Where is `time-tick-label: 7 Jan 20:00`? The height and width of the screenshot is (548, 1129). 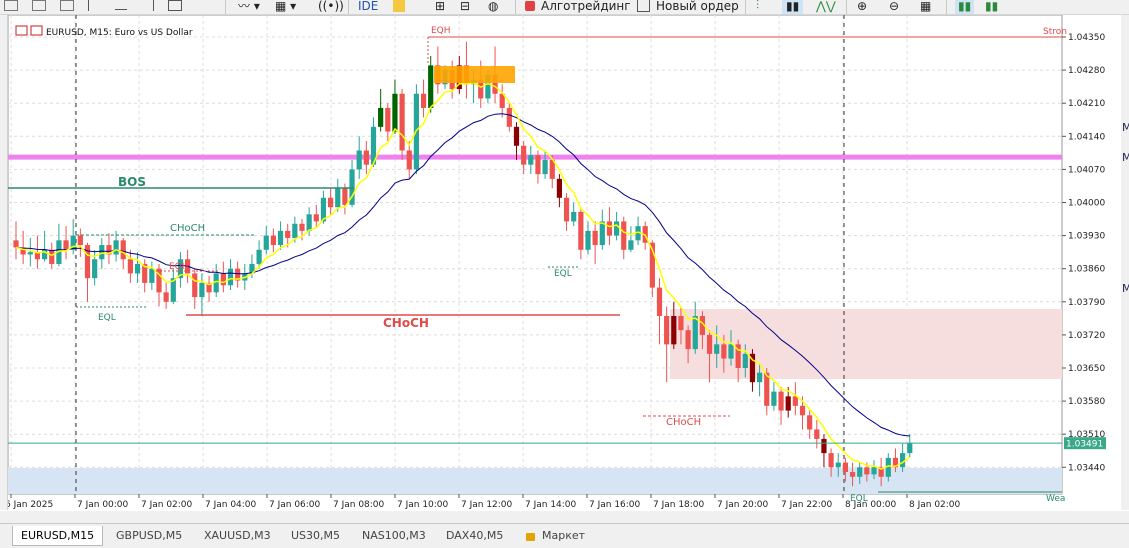 time-tick-label: 7 Jan 20:00 is located at coordinates (743, 505).